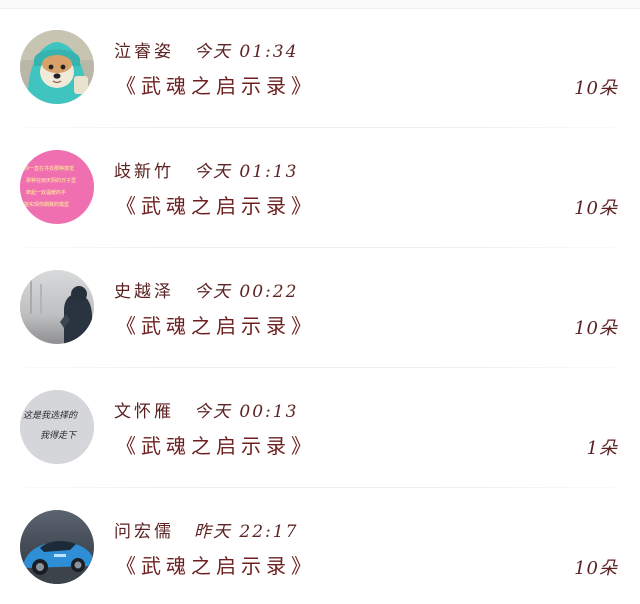  What do you see at coordinates (50, 415) in the screenshot?
I see `avatar-text-line: 这是我选择的` at bounding box center [50, 415].